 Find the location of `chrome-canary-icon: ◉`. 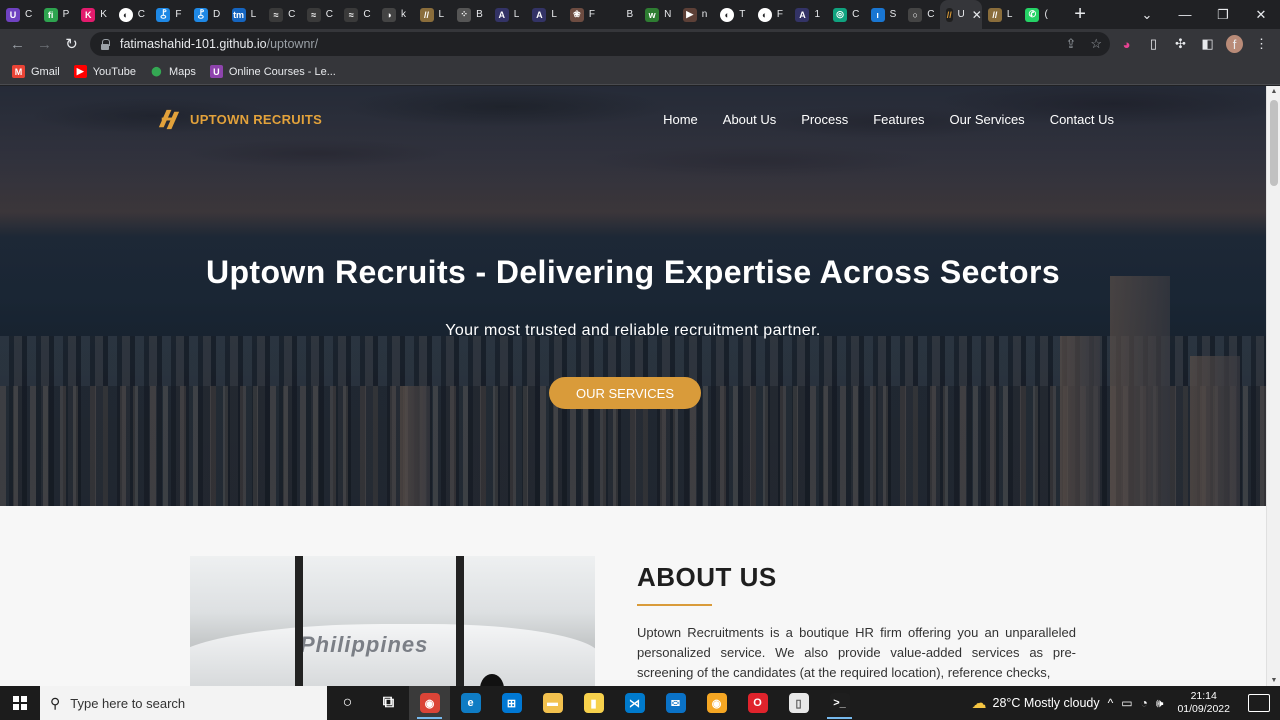

chrome-canary-icon: ◉ is located at coordinates (716, 703).